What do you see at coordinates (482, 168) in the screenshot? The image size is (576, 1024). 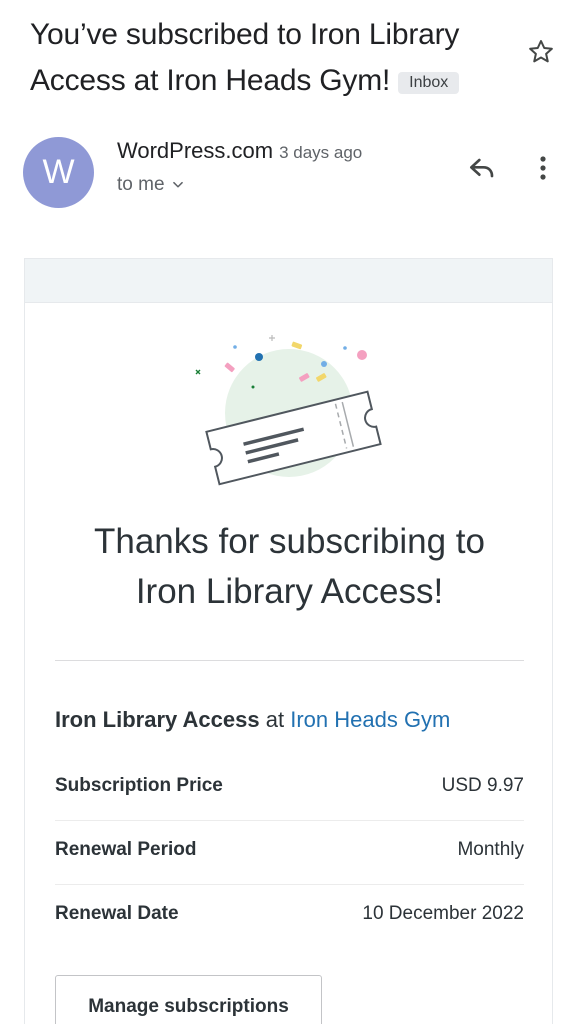 I see `reply-icon` at bounding box center [482, 168].